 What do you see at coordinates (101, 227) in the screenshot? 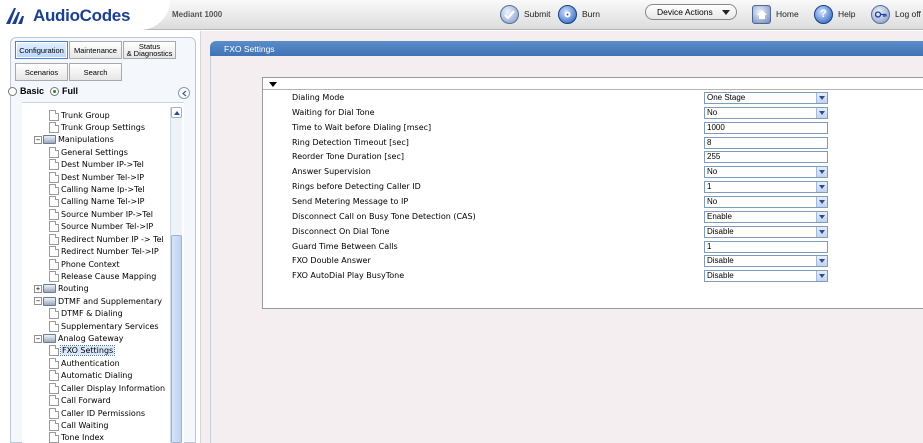
I see `tree-item-source-number-tel-ip: Source Number Tel->IP` at bounding box center [101, 227].